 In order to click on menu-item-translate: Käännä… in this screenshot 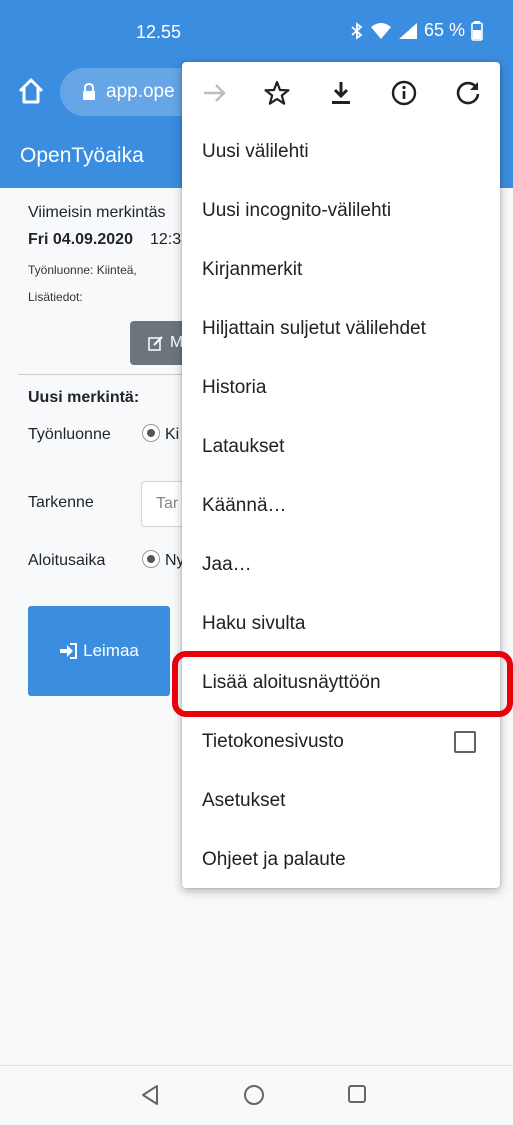, I will do `click(244, 506)`.